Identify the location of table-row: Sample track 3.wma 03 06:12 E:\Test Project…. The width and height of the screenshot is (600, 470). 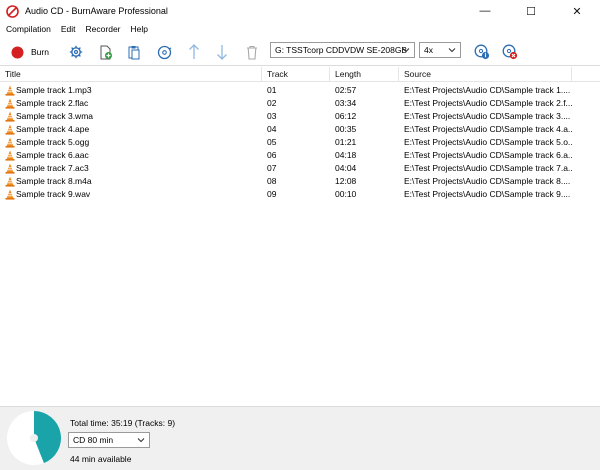
(300, 116).